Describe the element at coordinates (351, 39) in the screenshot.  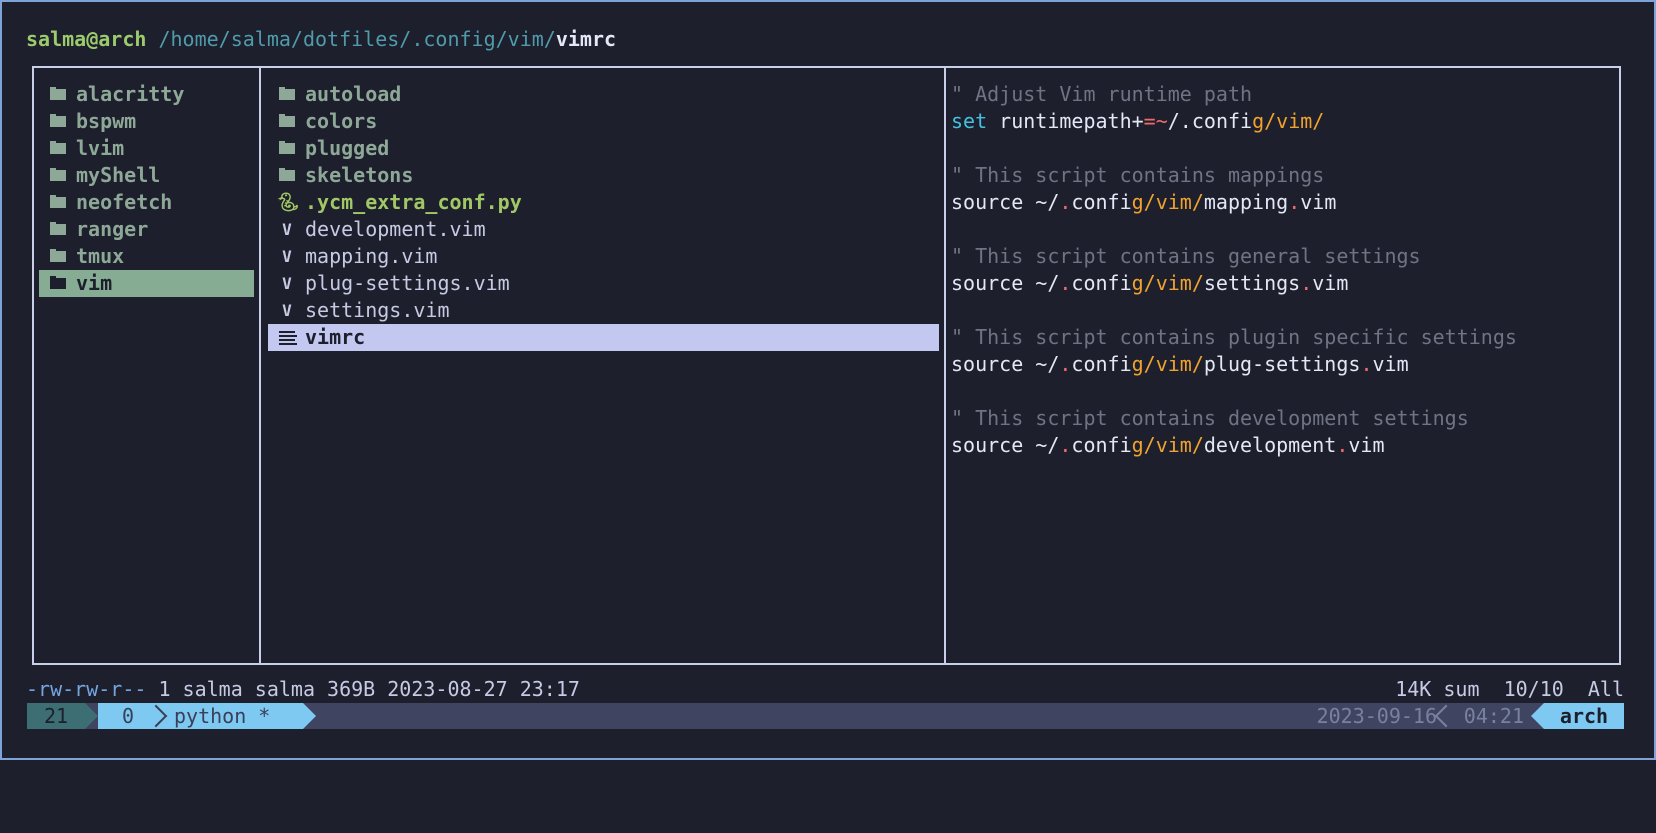
I see `current-path: /home/salma/dotfiles/.config/vim/` at that location.